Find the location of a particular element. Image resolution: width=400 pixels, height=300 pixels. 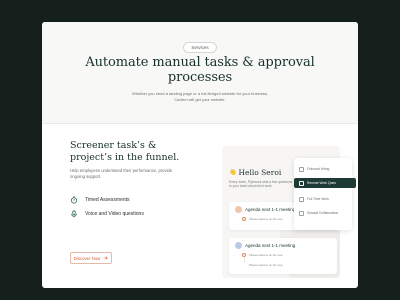

menu-item-fulltime: Full Time Work is located at coordinates (323, 199).